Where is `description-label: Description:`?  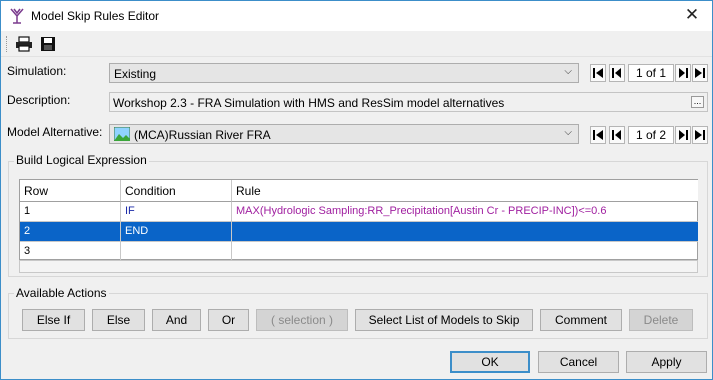 description-label: Description: is located at coordinates (39, 100).